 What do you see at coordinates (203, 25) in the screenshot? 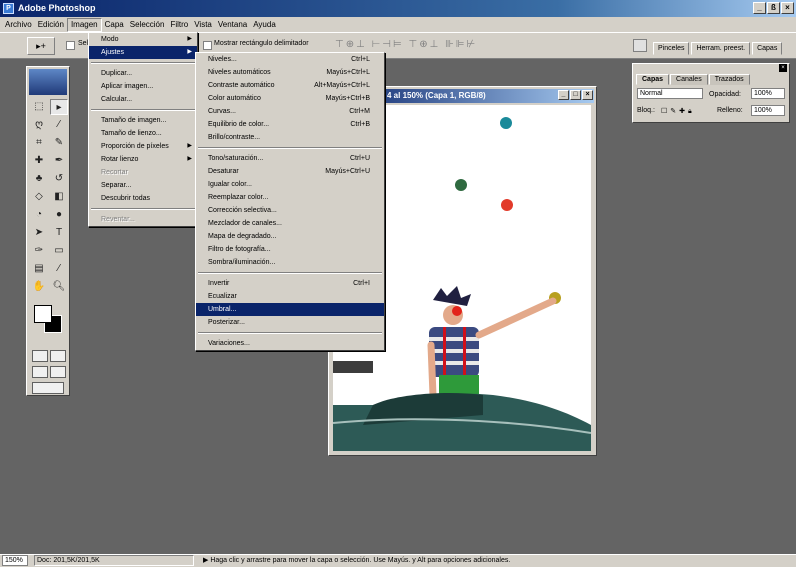
I see `menu-vista: Vista` at bounding box center [203, 25].